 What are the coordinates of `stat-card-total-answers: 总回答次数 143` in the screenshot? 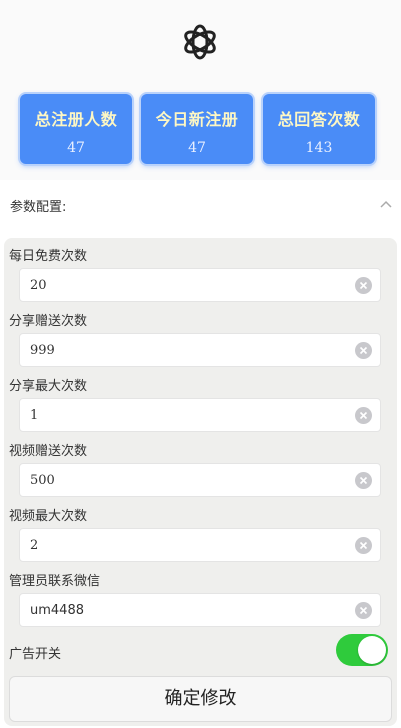 It's located at (319, 129).